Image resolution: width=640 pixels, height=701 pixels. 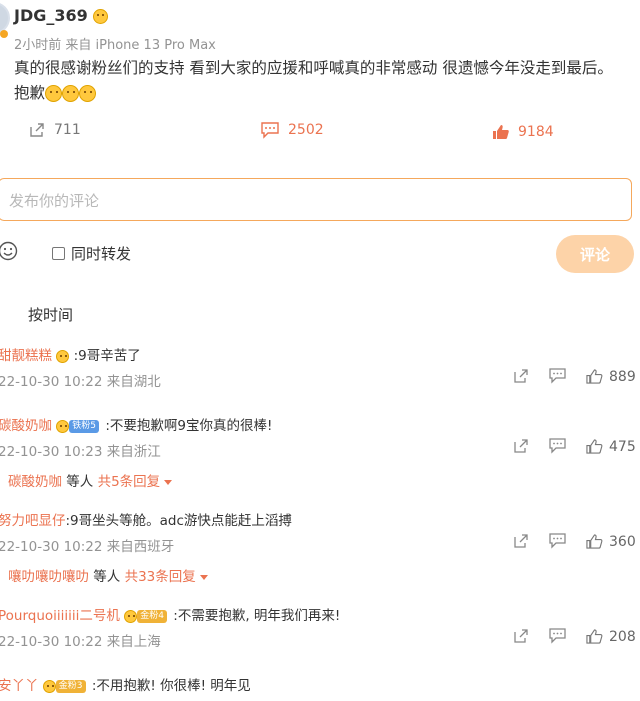 What do you see at coordinates (316, 199) in the screenshot?
I see `comment-input: 发布你的评论` at bounding box center [316, 199].